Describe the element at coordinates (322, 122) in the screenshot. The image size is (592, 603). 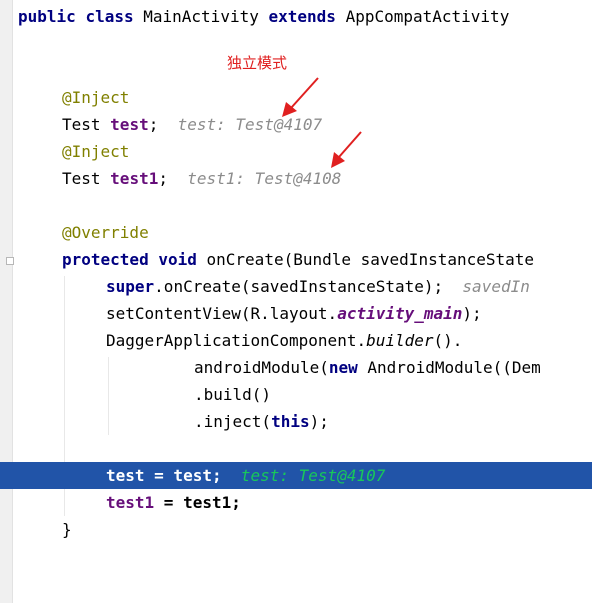
I see `annotation-arrows` at that location.